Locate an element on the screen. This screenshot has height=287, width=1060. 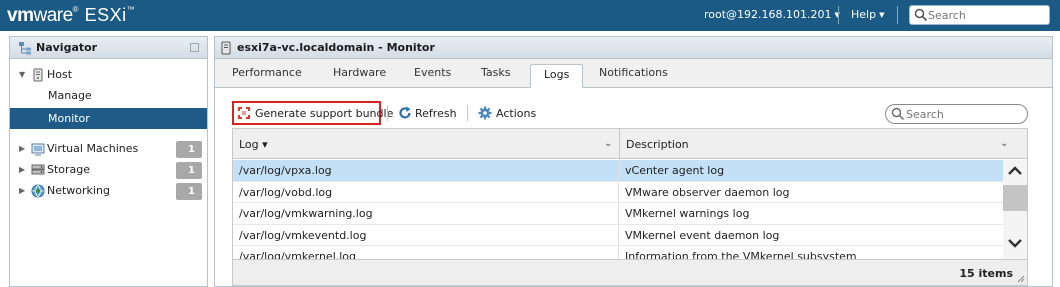
tab-performance: Performance is located at coordinates (267, 72).